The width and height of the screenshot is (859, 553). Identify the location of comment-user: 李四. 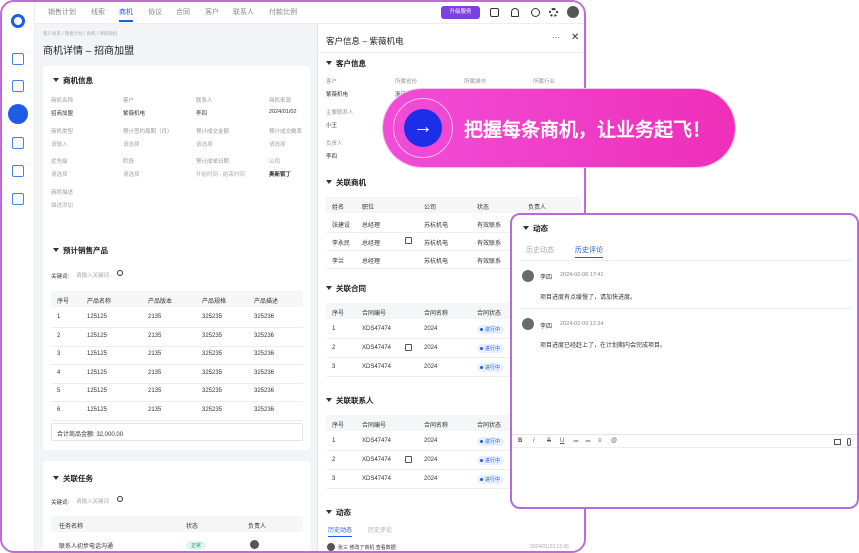
(546, 327).